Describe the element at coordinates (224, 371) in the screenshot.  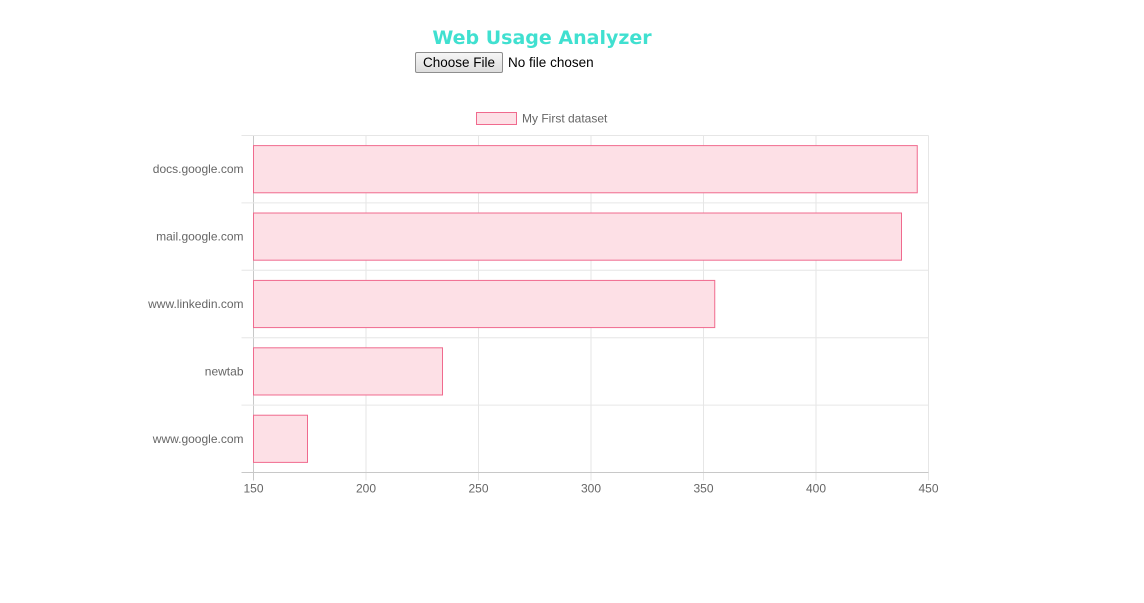
I see `y-tick-label: newtab` at that location.